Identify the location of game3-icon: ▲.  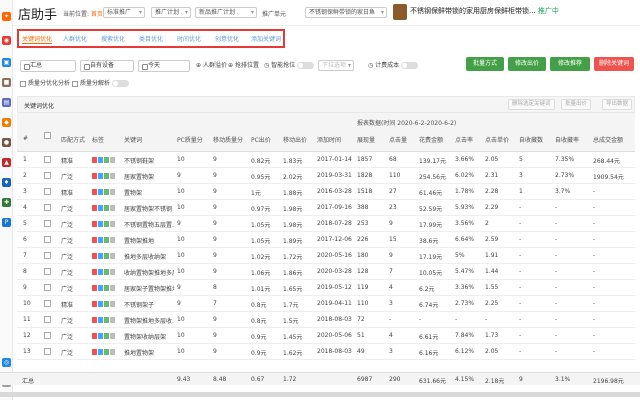
(6, 162).